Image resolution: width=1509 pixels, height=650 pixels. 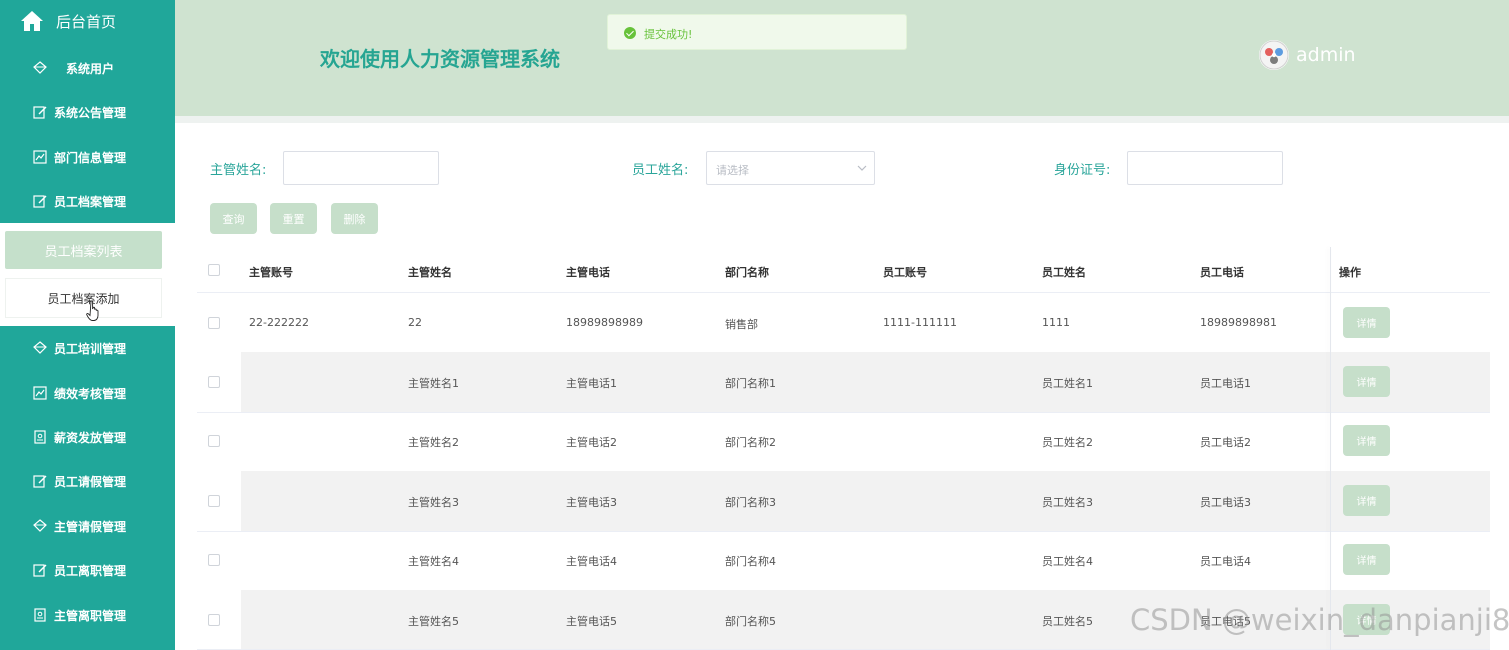 I want to click on sidebar-menu-item: 薪资发放管理, so click(x=87, y=437).